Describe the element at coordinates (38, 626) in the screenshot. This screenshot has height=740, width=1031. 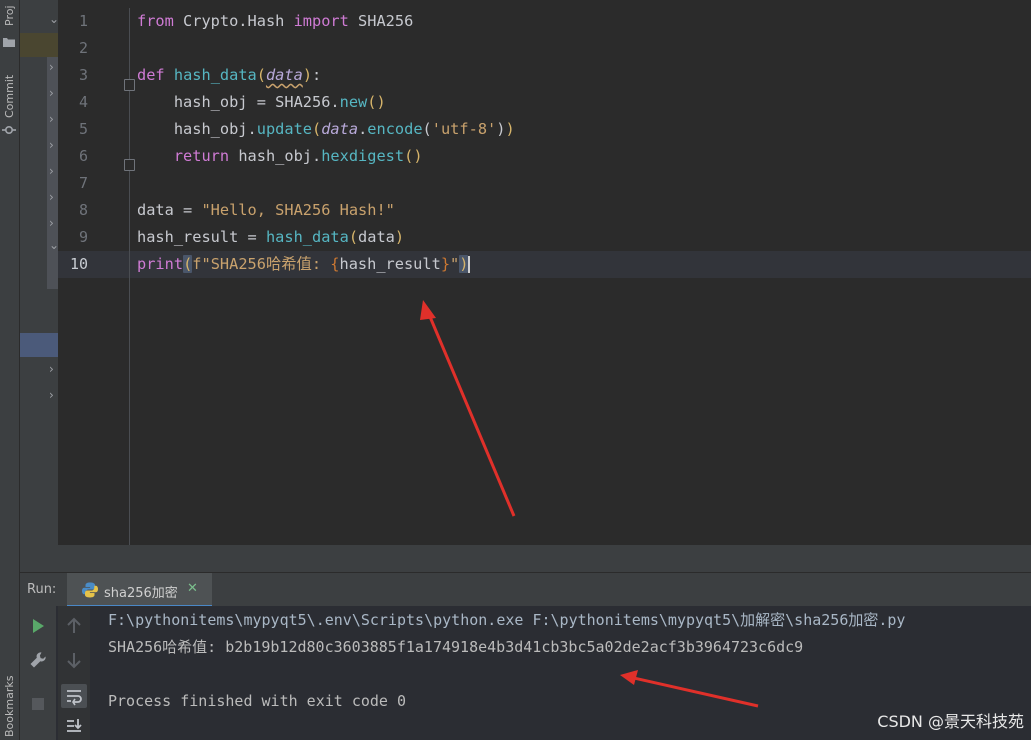
I see `rerun-icon` at that location.